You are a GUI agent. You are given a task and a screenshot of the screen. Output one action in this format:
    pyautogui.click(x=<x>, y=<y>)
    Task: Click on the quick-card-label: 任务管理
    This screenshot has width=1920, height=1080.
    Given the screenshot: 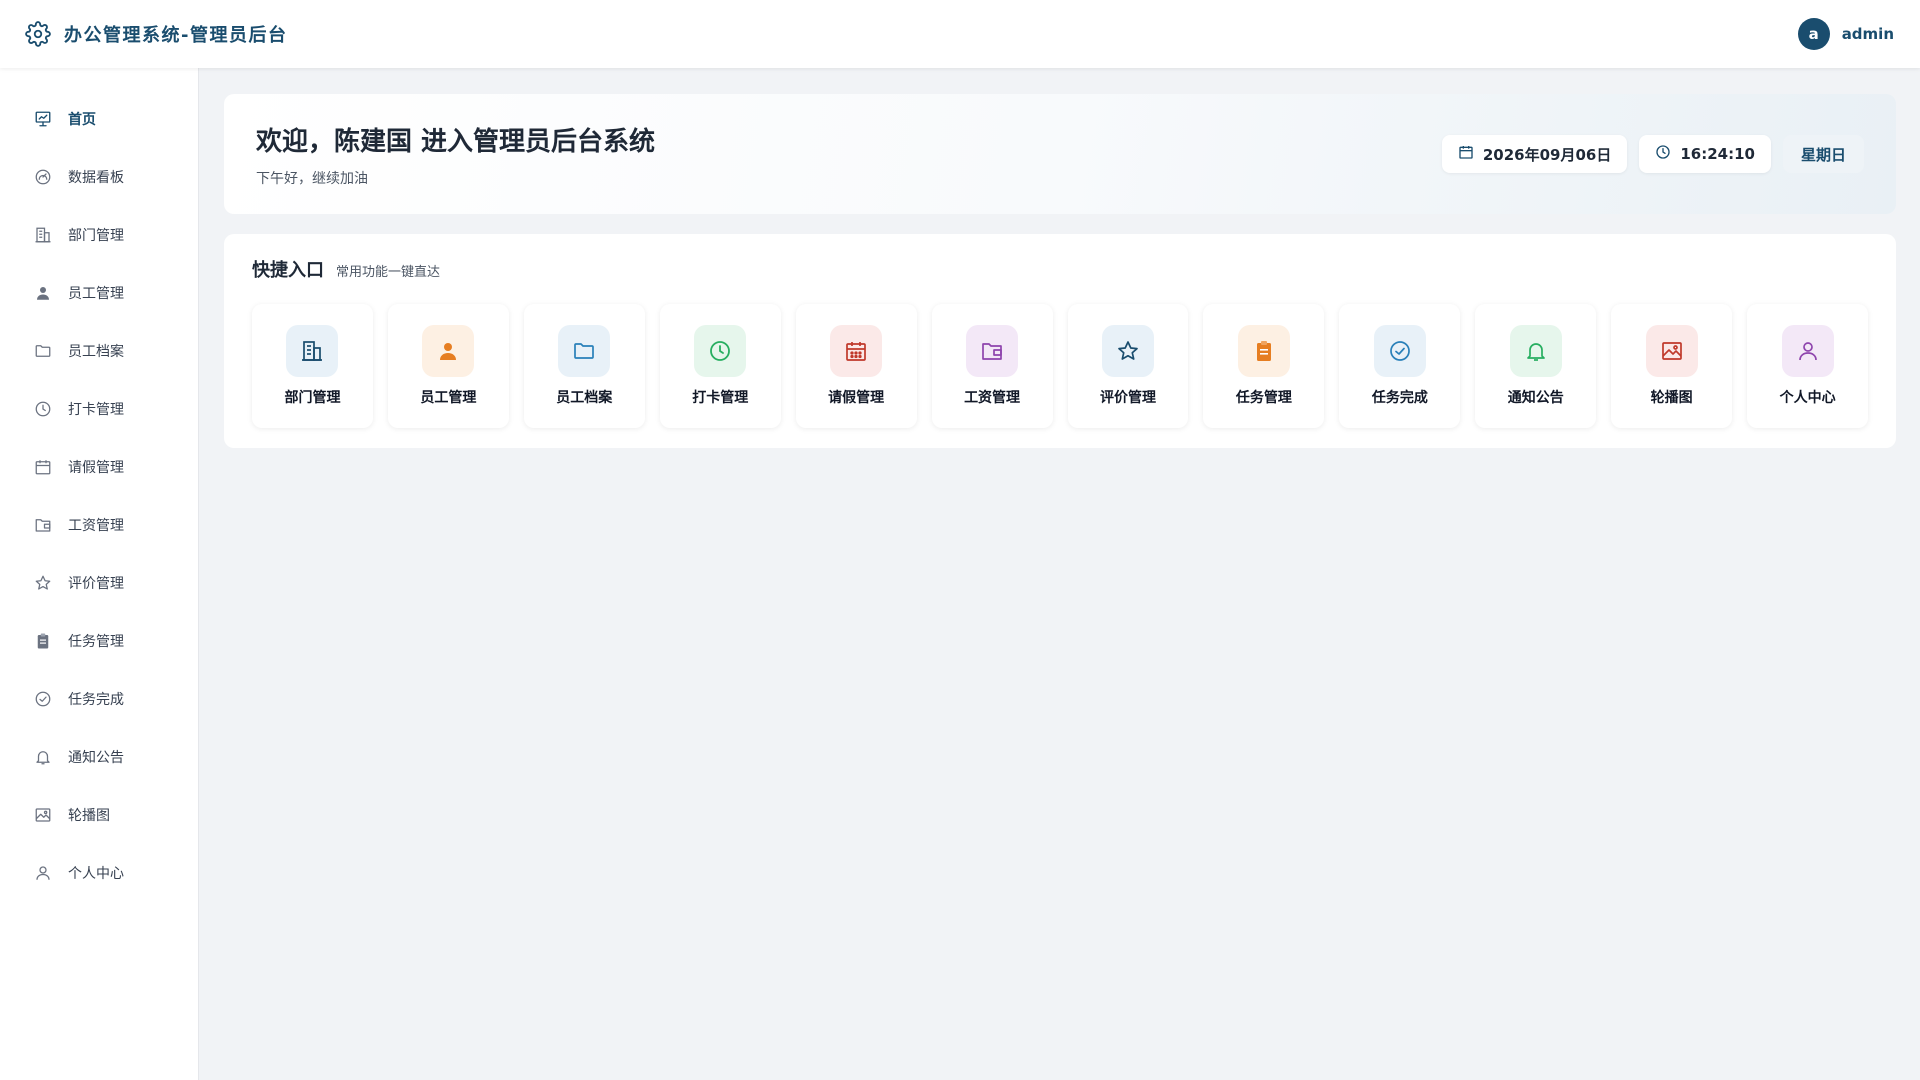 What is the action you would take?
    pyautogui.click(x=1263, y=398)
    